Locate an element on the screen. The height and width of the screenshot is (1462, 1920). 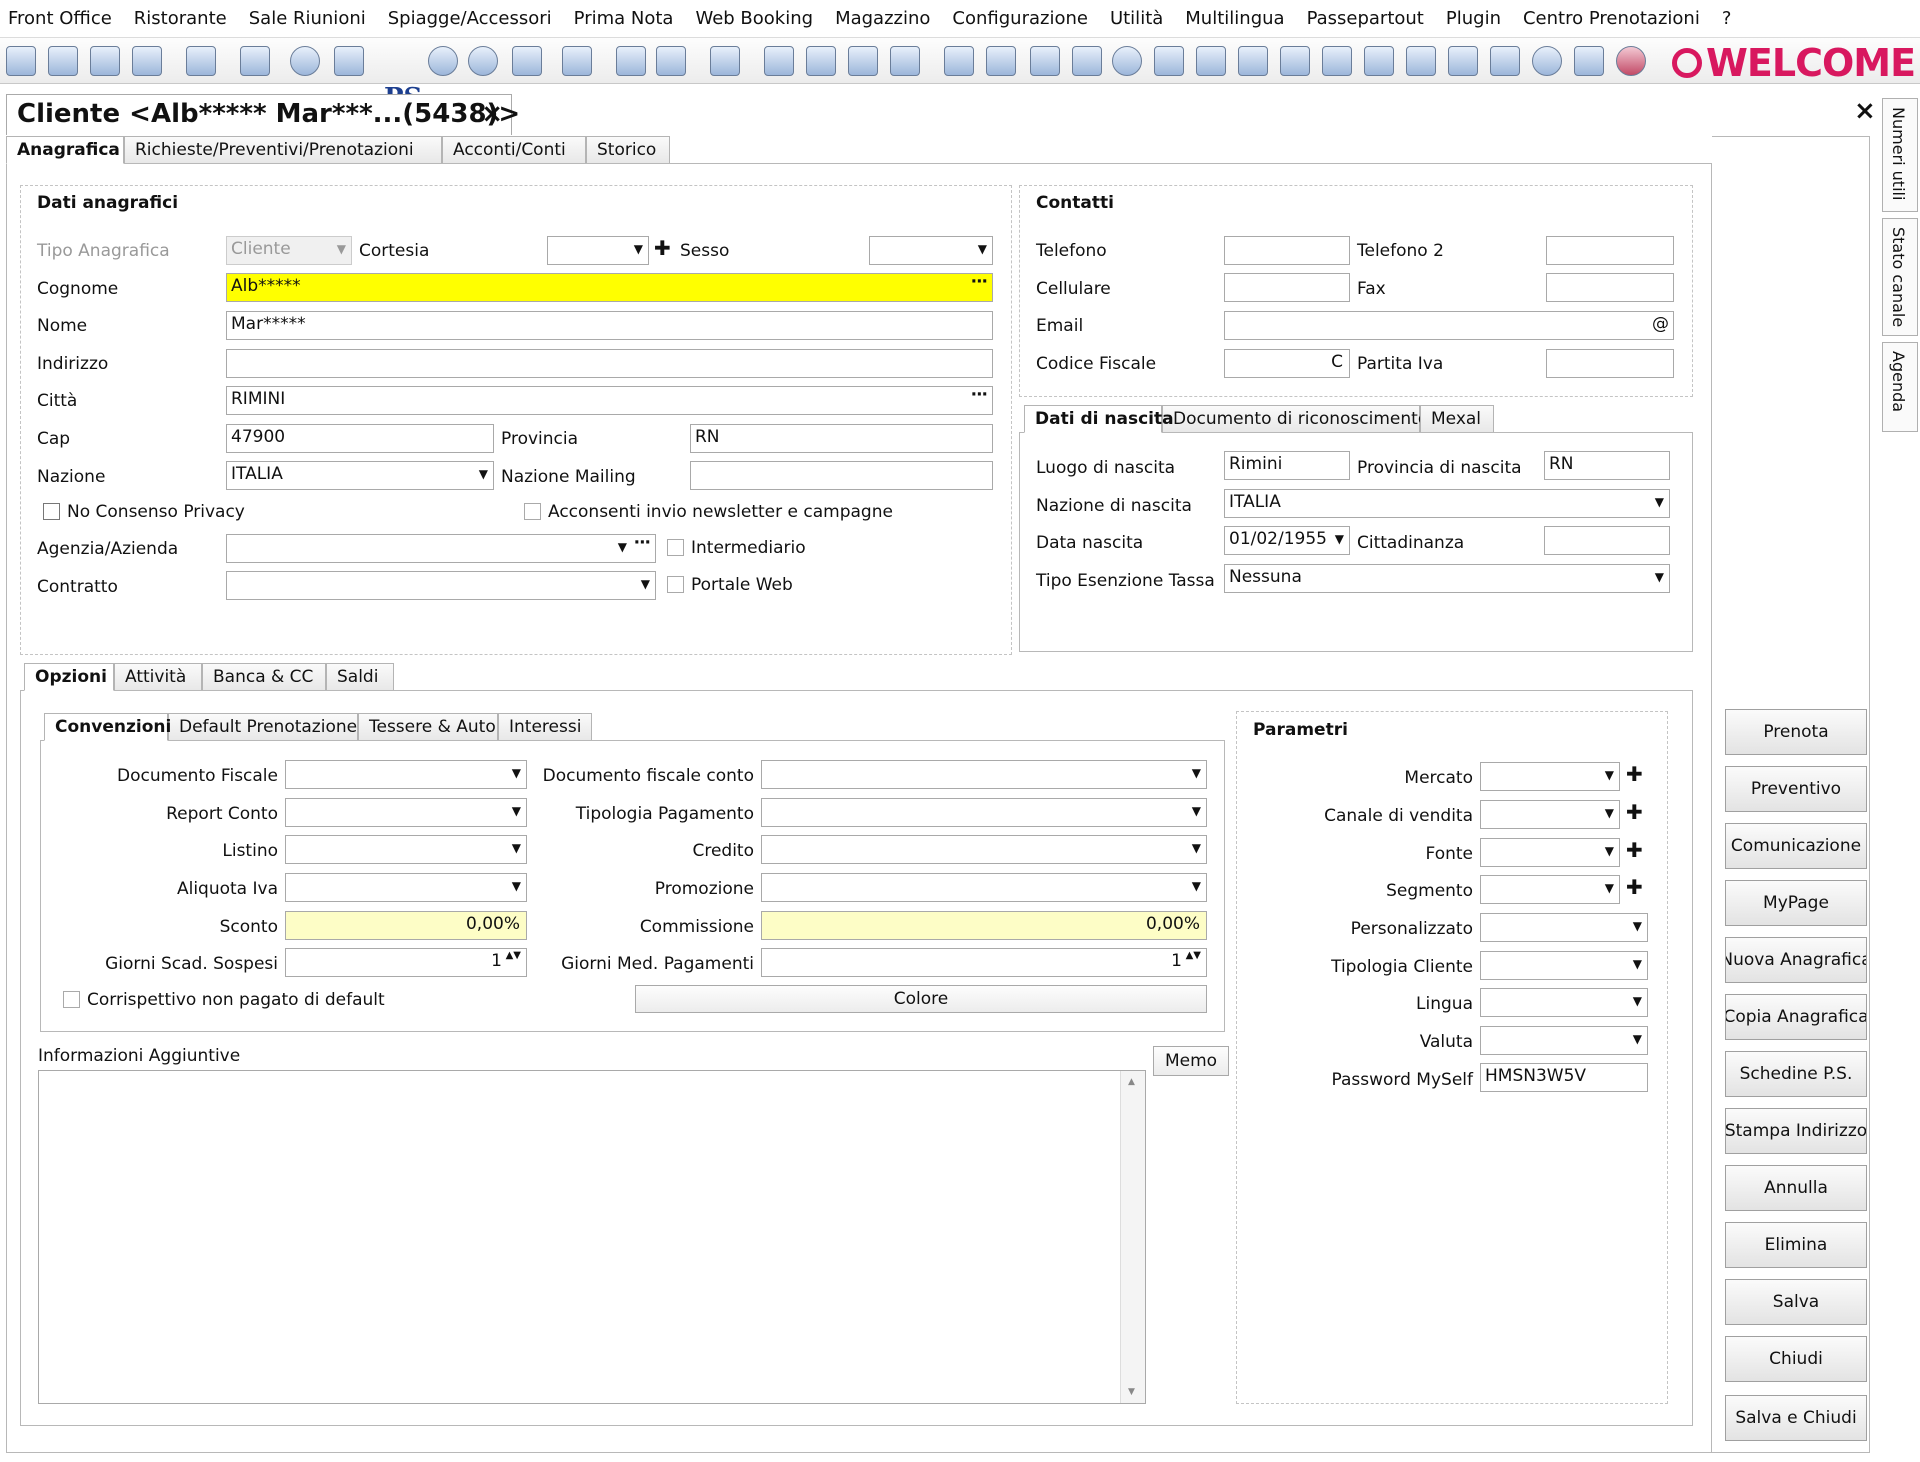
intermediario-checkbox is located at coordinates (675, 547).